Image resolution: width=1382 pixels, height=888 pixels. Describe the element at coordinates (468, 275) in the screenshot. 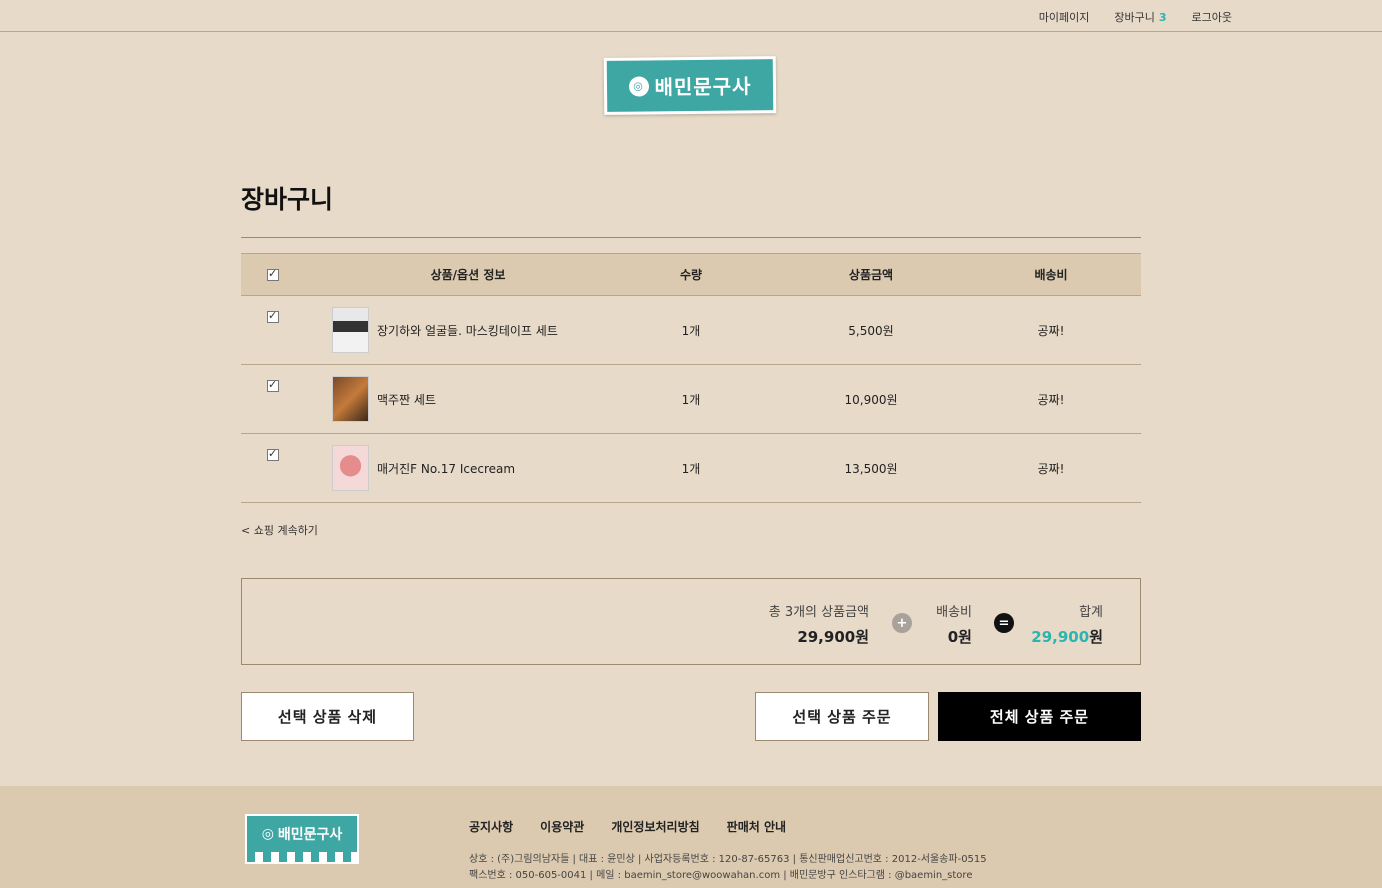

I see `header-info: 상품/옵션 정보` at that location.